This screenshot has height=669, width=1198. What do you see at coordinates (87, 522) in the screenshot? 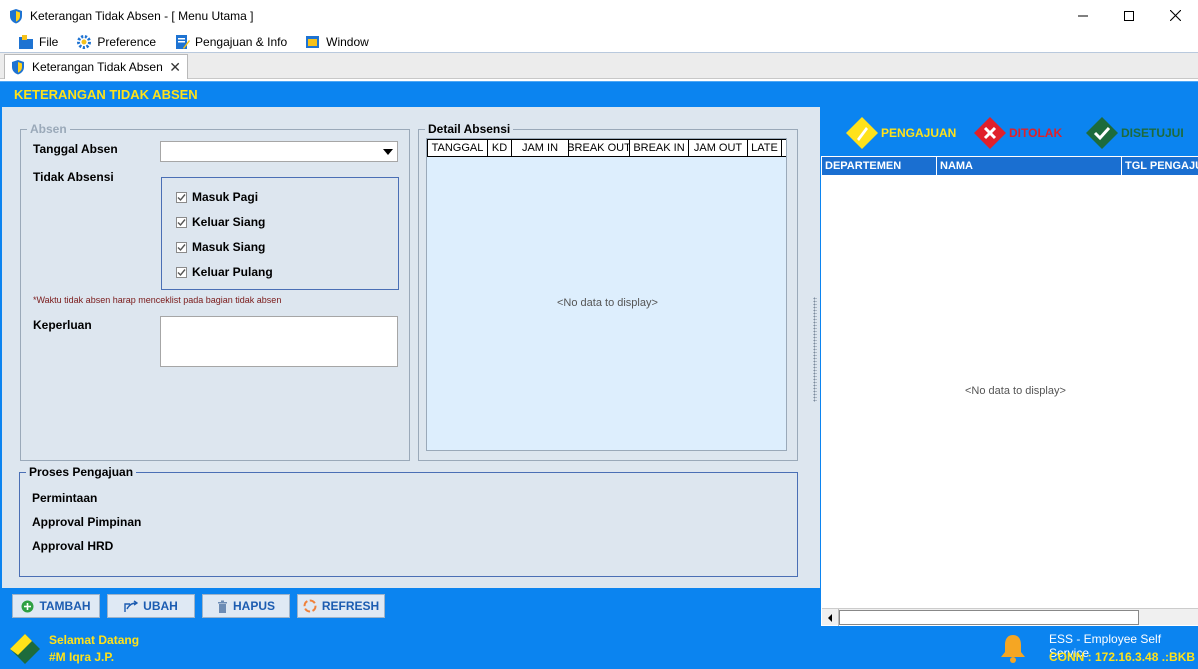
I see `proses-approval-pimpinan: Approval Pimpinan` at bounding box center [87, 522].